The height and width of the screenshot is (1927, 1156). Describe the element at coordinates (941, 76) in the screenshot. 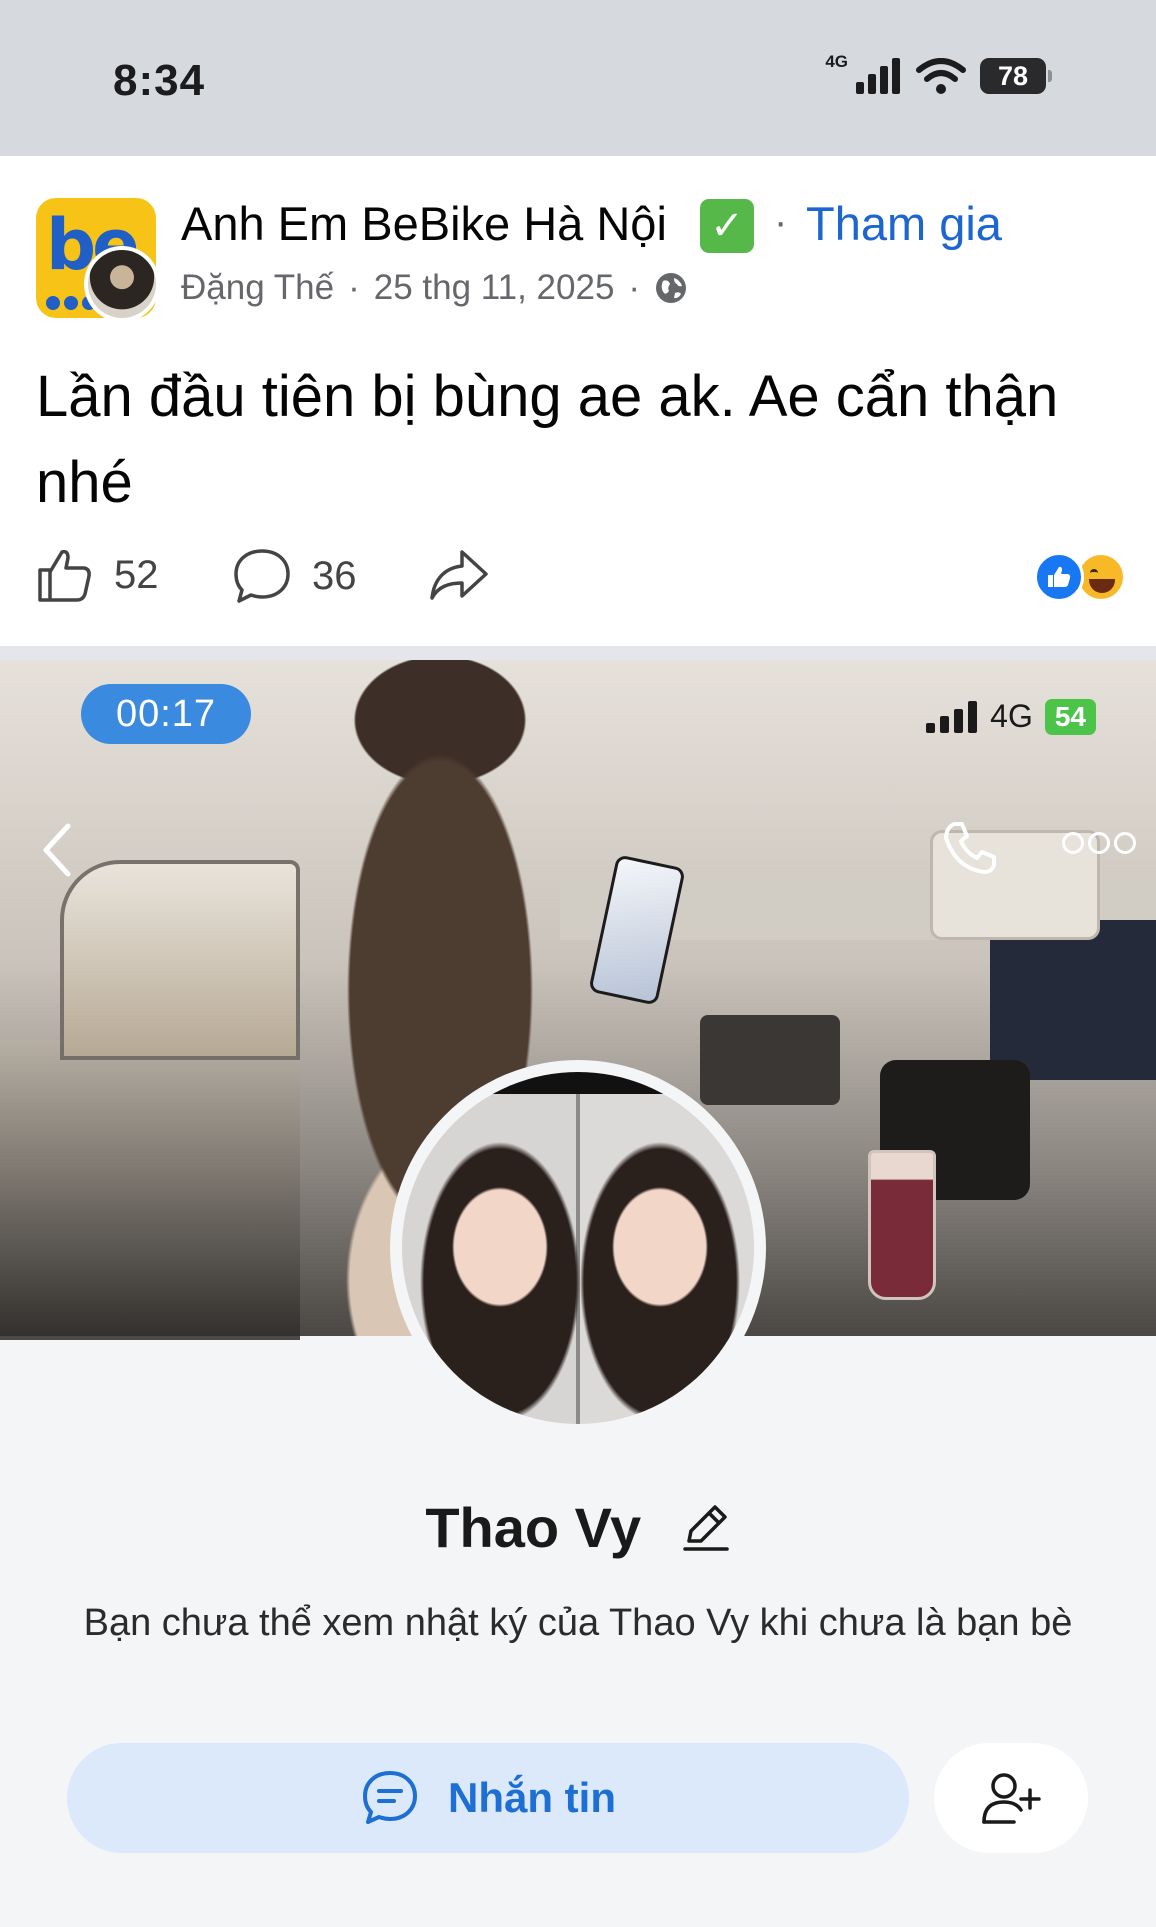

I see `wifi-icon` at that location.